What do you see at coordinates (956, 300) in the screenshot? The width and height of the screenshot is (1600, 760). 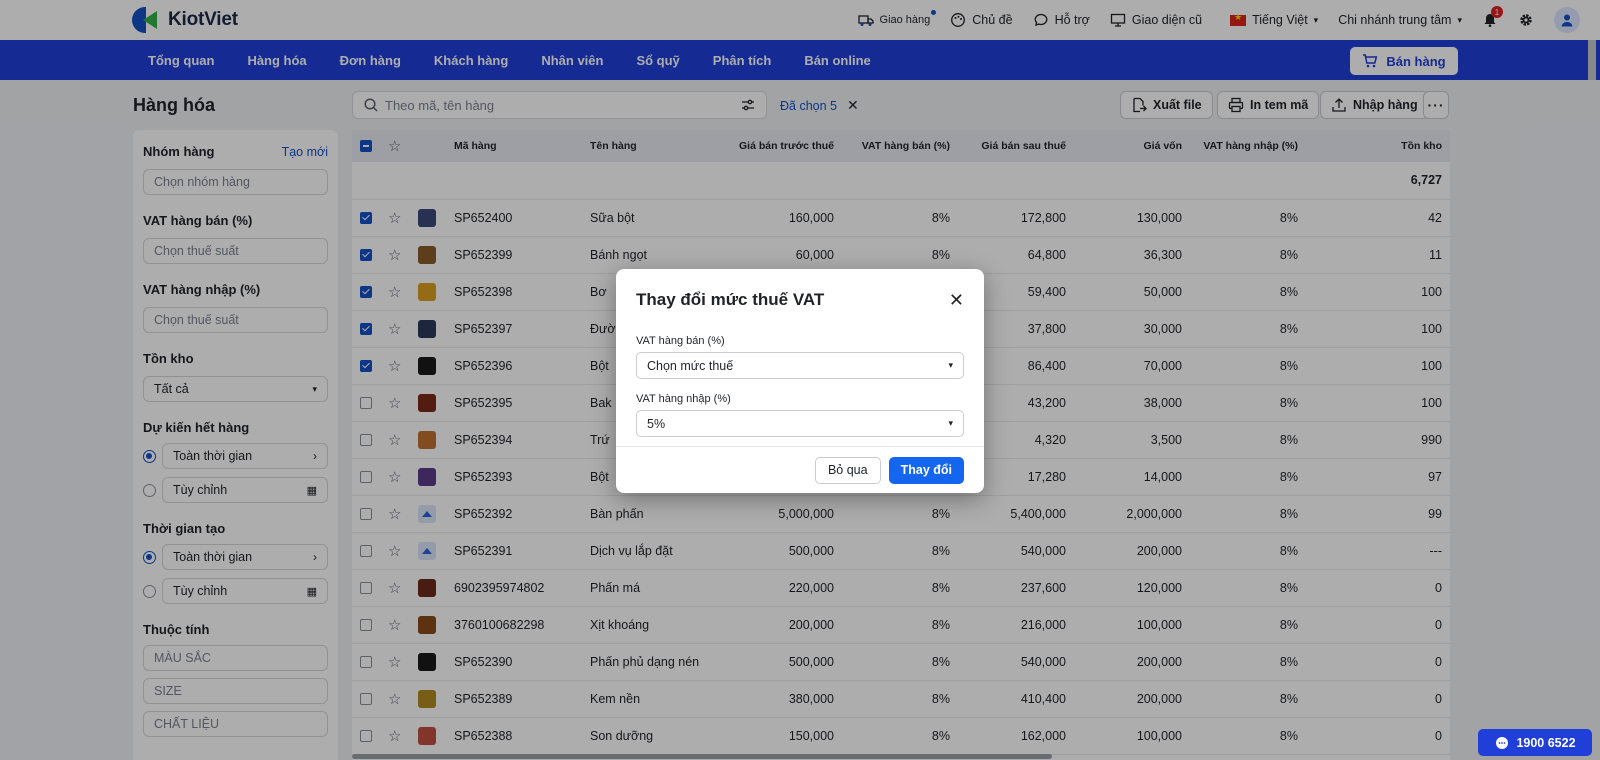 I see `close-icon: ✕` at bounding box center [956, 300].